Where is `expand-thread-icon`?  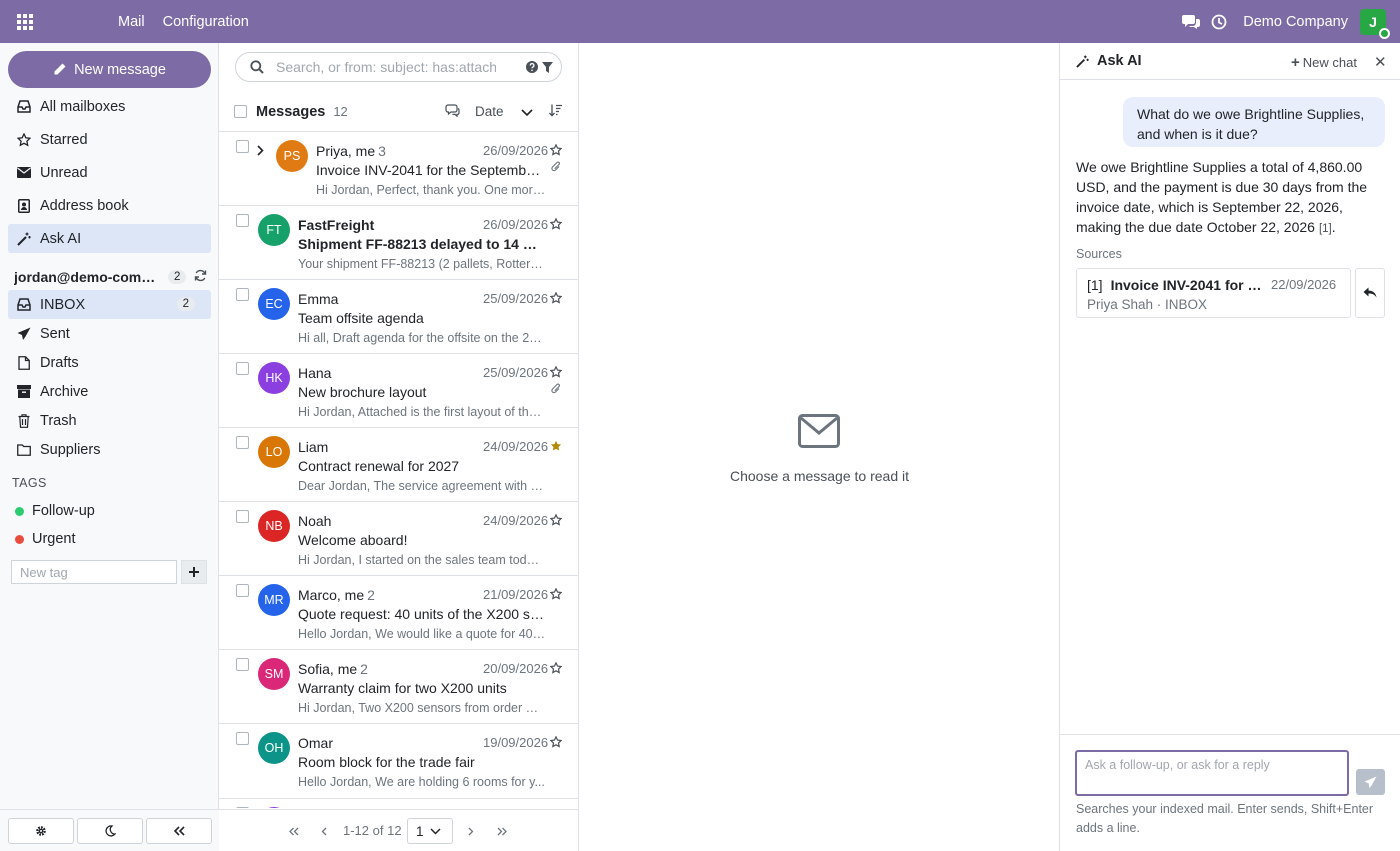 expand-thread-icon is located at coordinates (260, 151).